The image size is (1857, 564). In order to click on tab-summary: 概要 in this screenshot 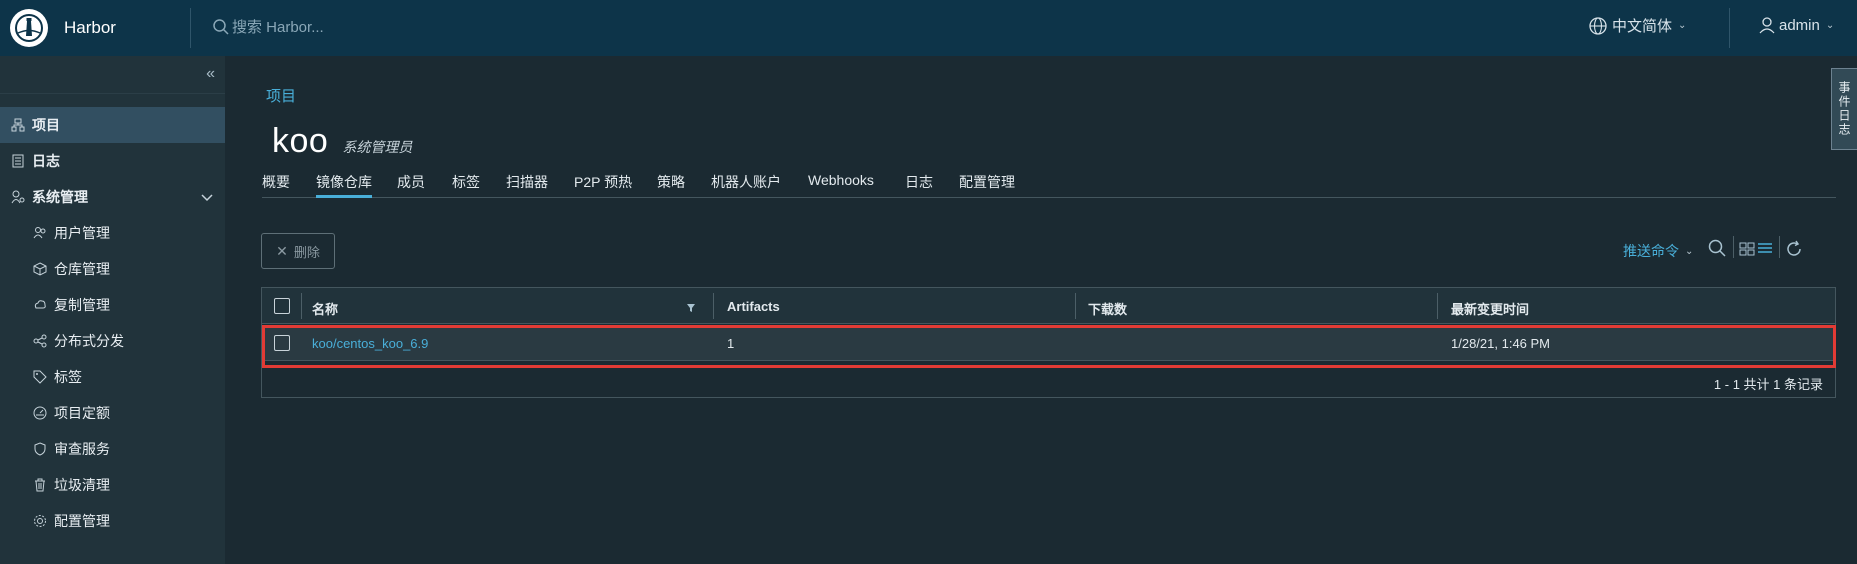, I will do `click(276, 185)`.